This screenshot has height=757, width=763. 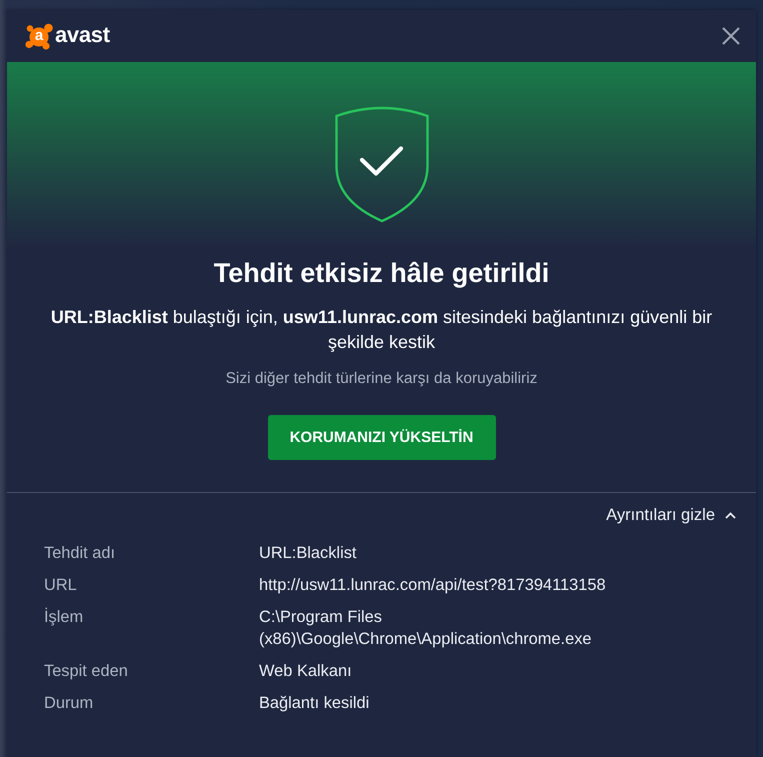 I want to click on detail-label: İşlem, so click(x=64, y=617).